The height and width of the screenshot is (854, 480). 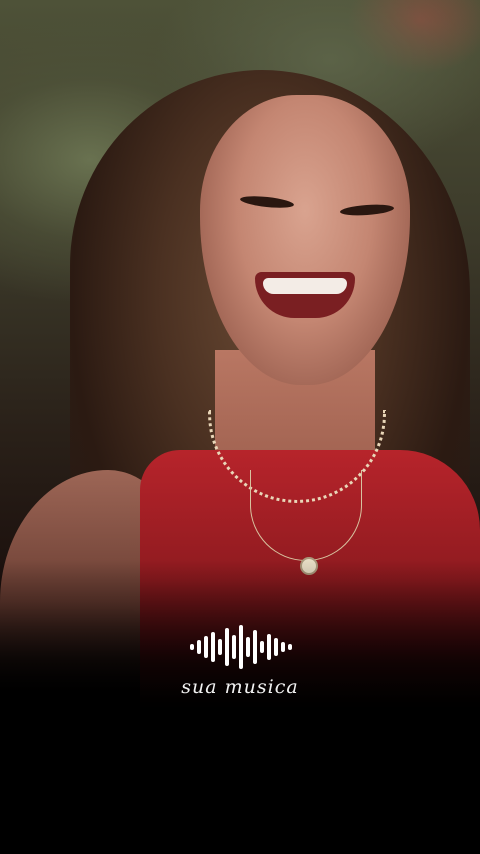 What do you see at coordinates (305, 286) in the screenshot?
I see `person-teeth` at bounding box center [305, 286].